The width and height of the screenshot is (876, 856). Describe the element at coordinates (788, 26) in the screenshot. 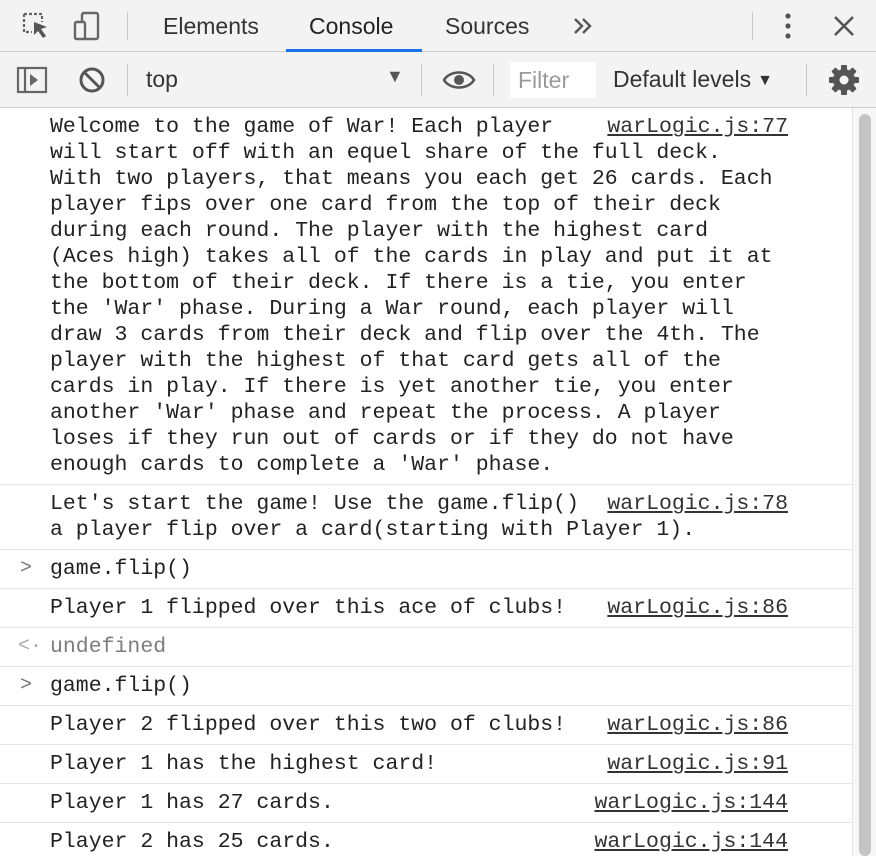

I see `kebab-menu-icon` at that location.